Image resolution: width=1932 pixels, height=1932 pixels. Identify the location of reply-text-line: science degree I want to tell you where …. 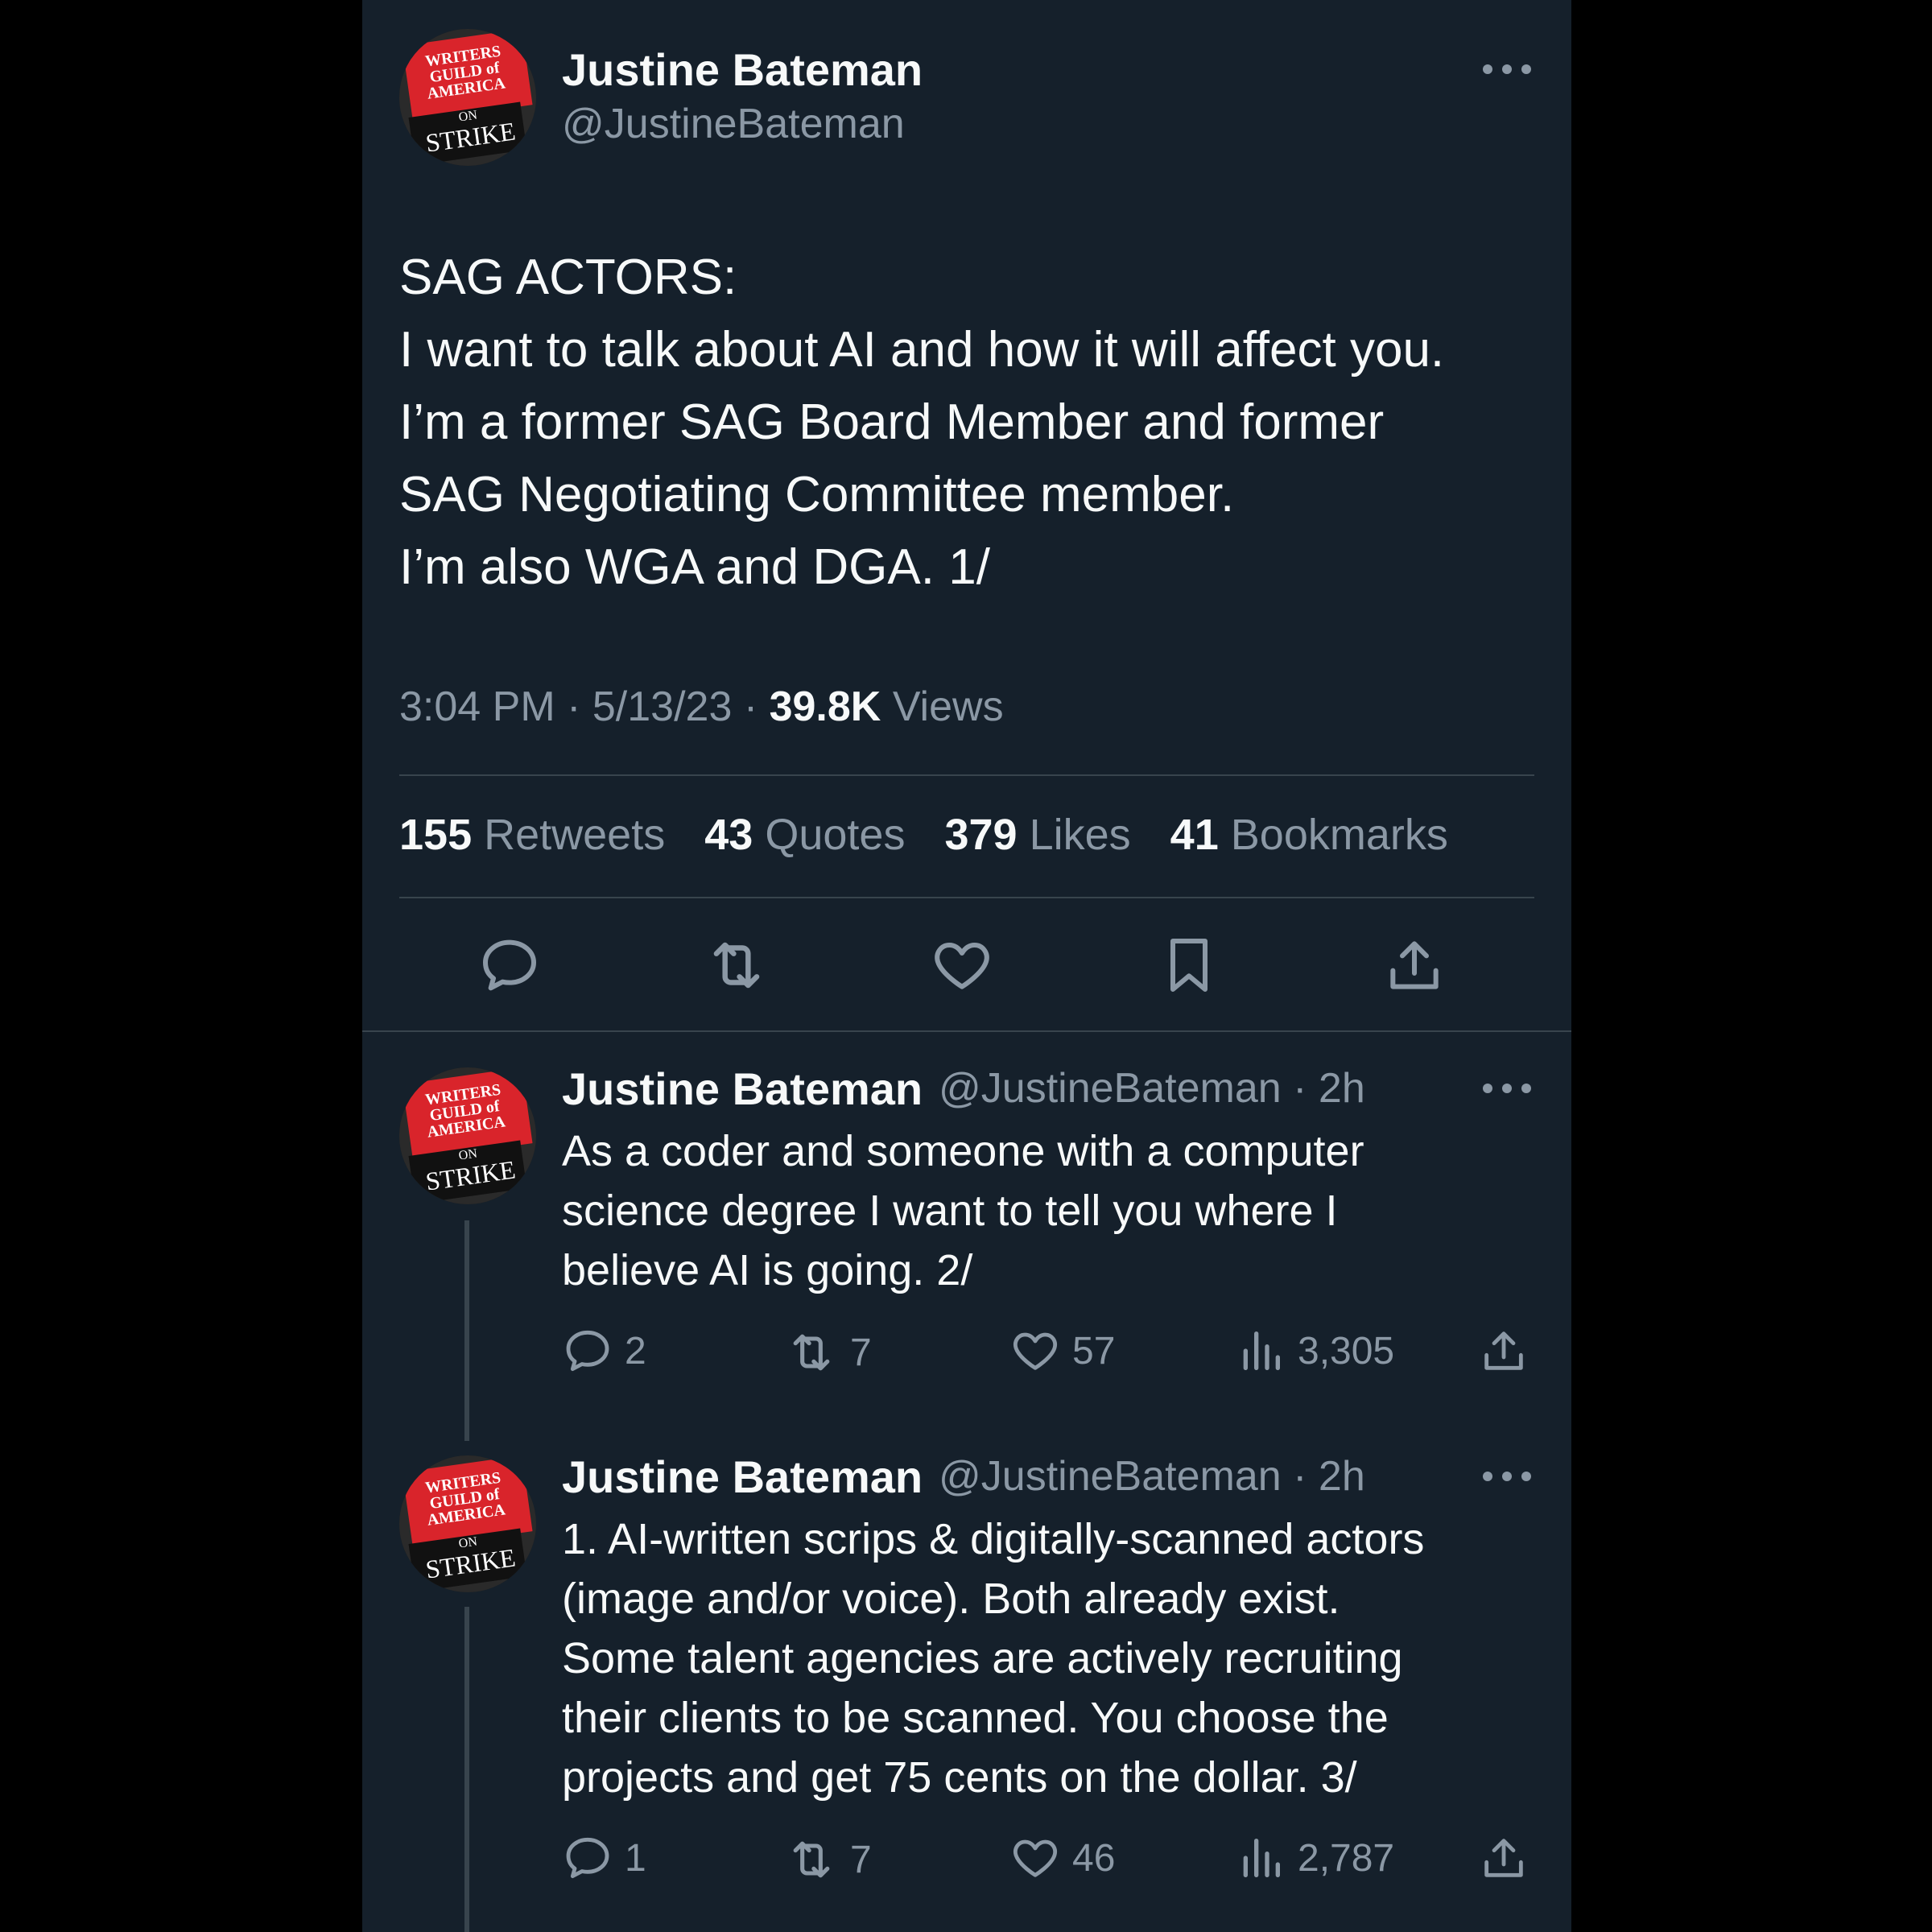
(950, 1211).